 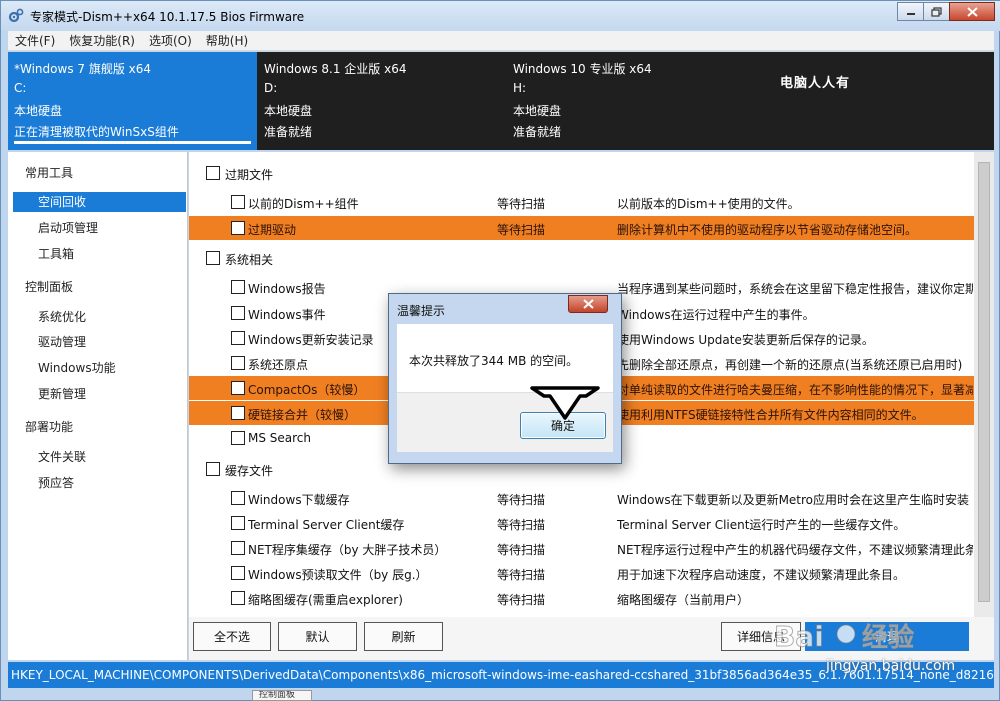 I want to click on dialog-message: 本次共释放了344 MB 的空间。, so click(x=494, y=361).